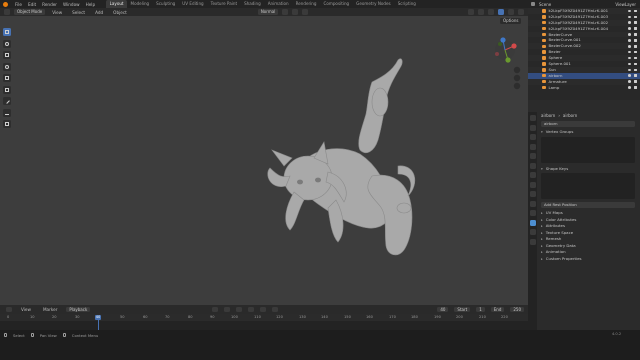 Image resolution: width=640 pixels, height=360 pixels. Describe the element at coordinates (471, 12) in the screenshot. I see `visibility-icon` at that location.